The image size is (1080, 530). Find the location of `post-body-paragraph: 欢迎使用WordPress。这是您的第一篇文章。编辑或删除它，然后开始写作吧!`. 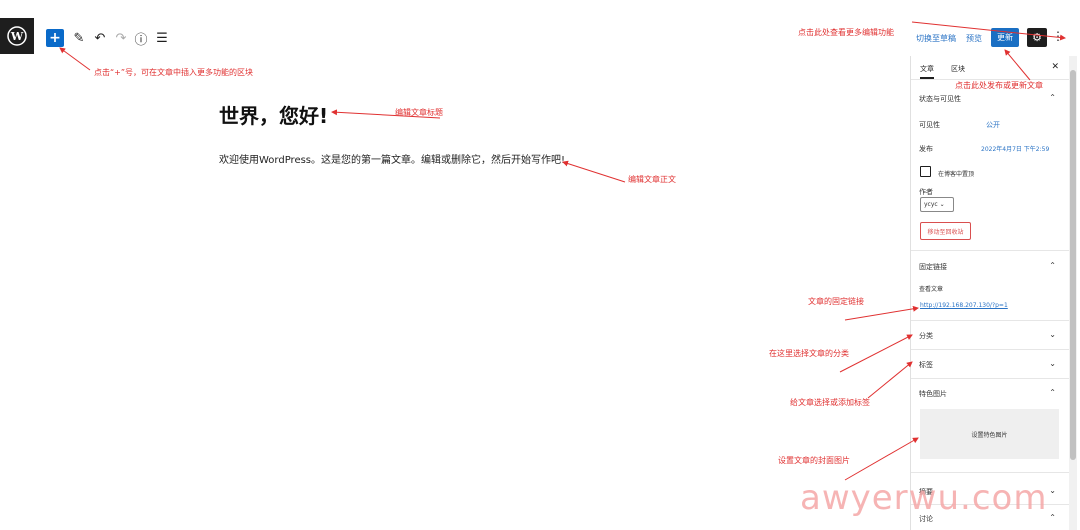

post-body-paragraph: 欢迎使用WordPress。这是您的第一篇文章。编辑或删除它，然后开始写作吧! is located at coordinates (392, 158).